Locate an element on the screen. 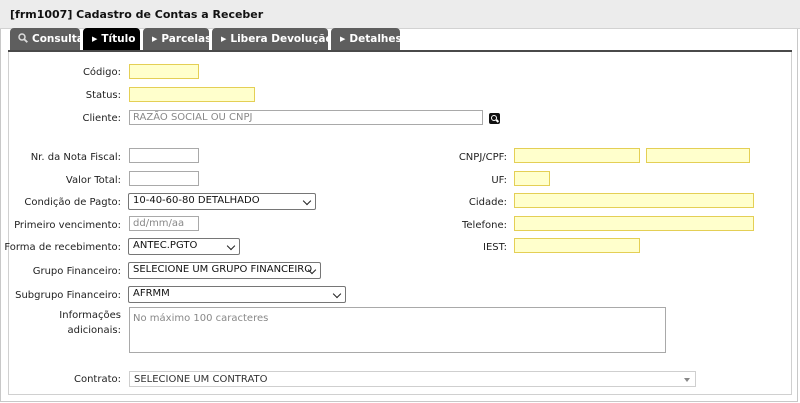 This screenshot has height=403, width=800. uf-label: UF: is located at coordinates (499, 180).